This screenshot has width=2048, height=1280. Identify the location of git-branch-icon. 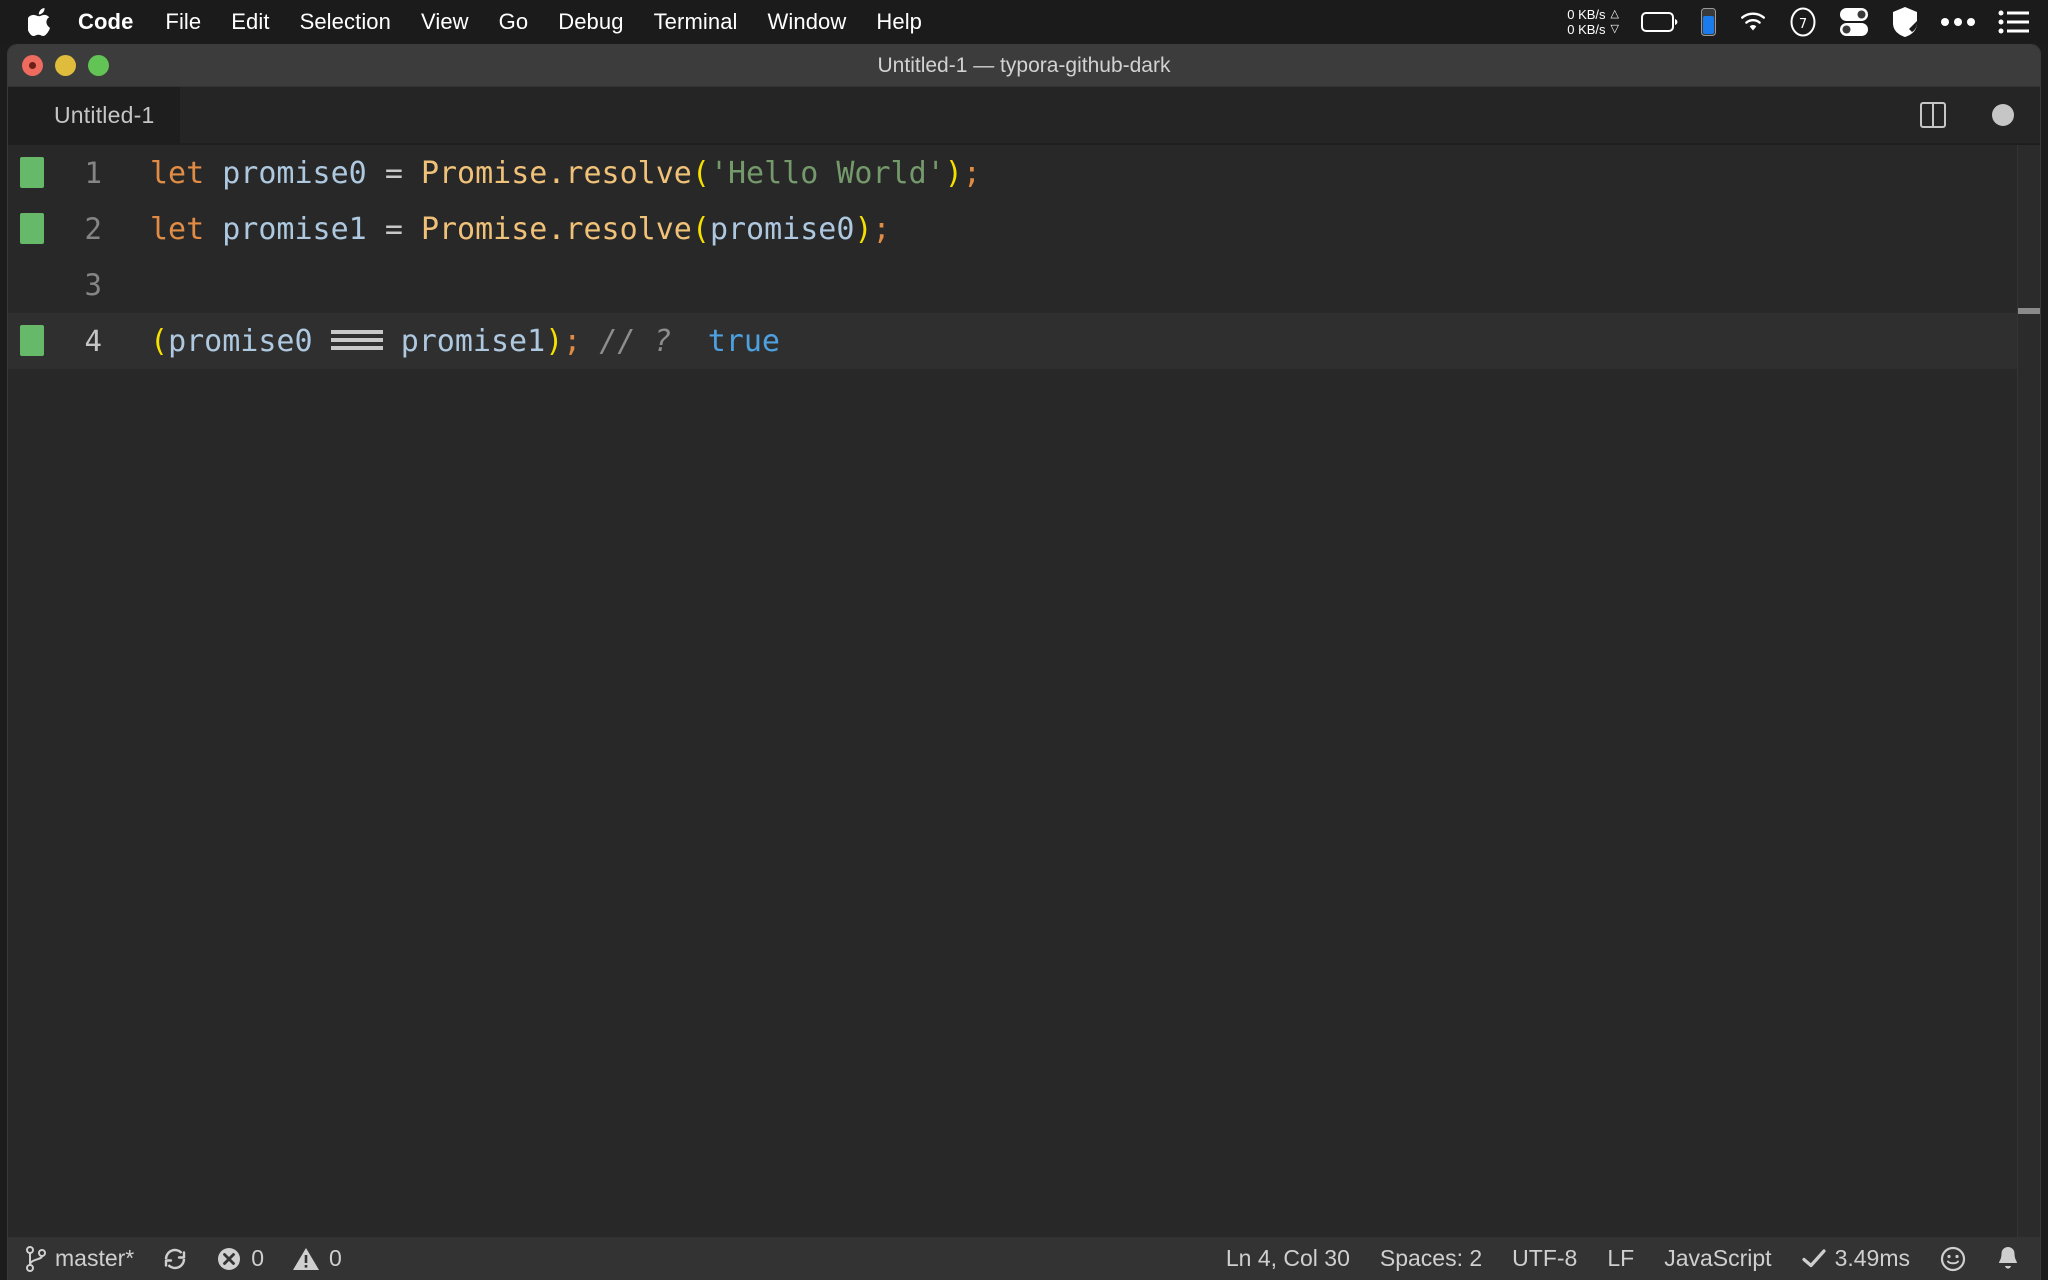
(36, 1258).